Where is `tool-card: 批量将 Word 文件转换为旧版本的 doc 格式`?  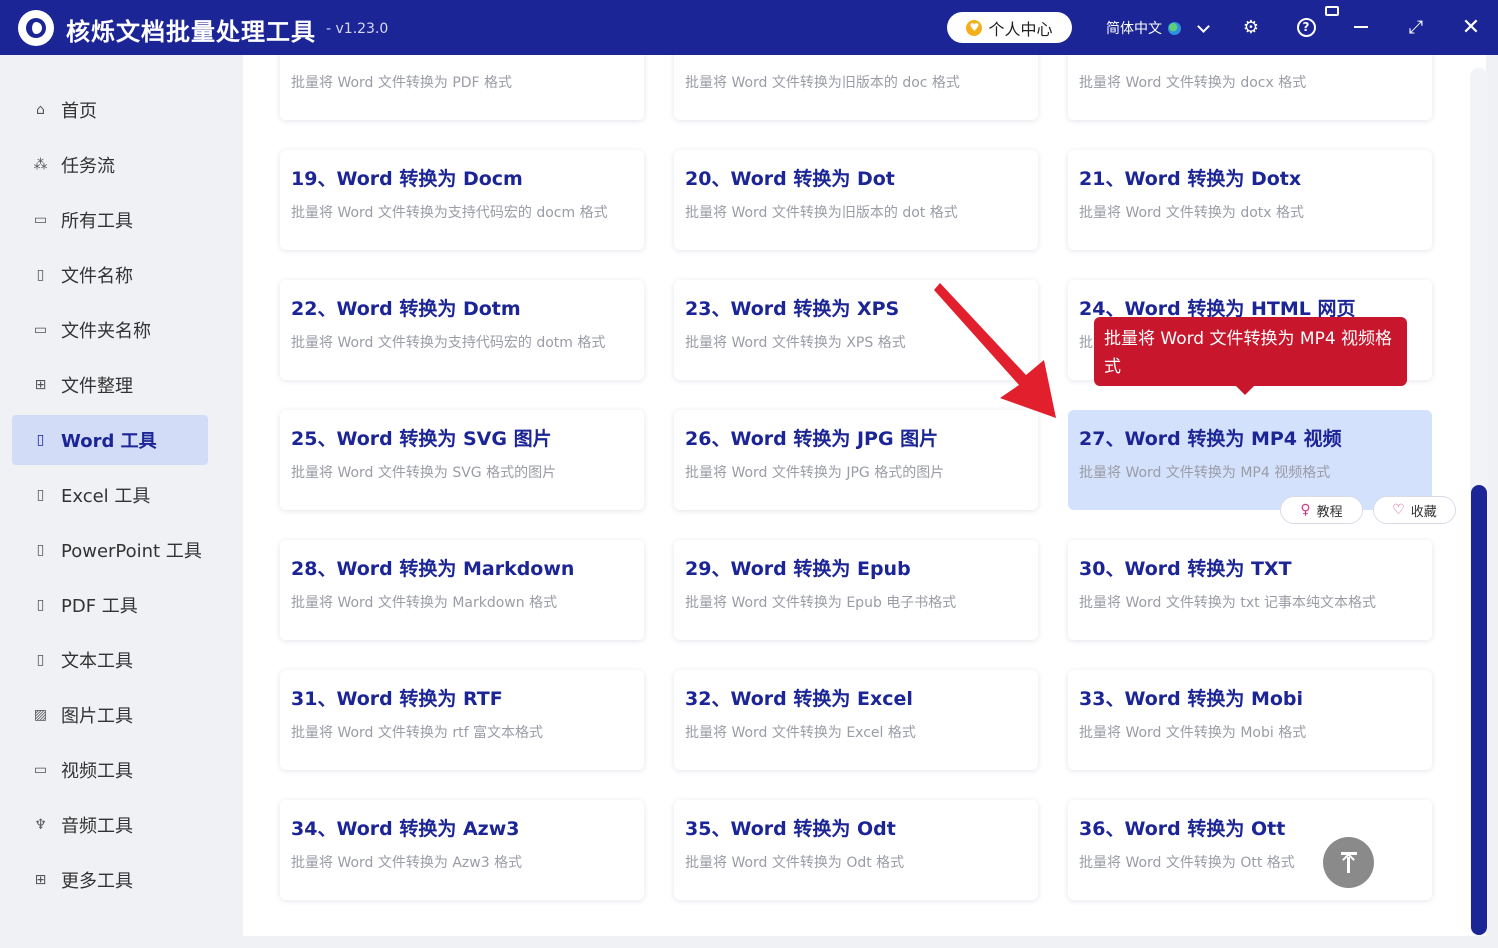
tool-card: 批量将 Word 文件转换为旧版本的 doc 格式 is located at coordinates (856, 87).